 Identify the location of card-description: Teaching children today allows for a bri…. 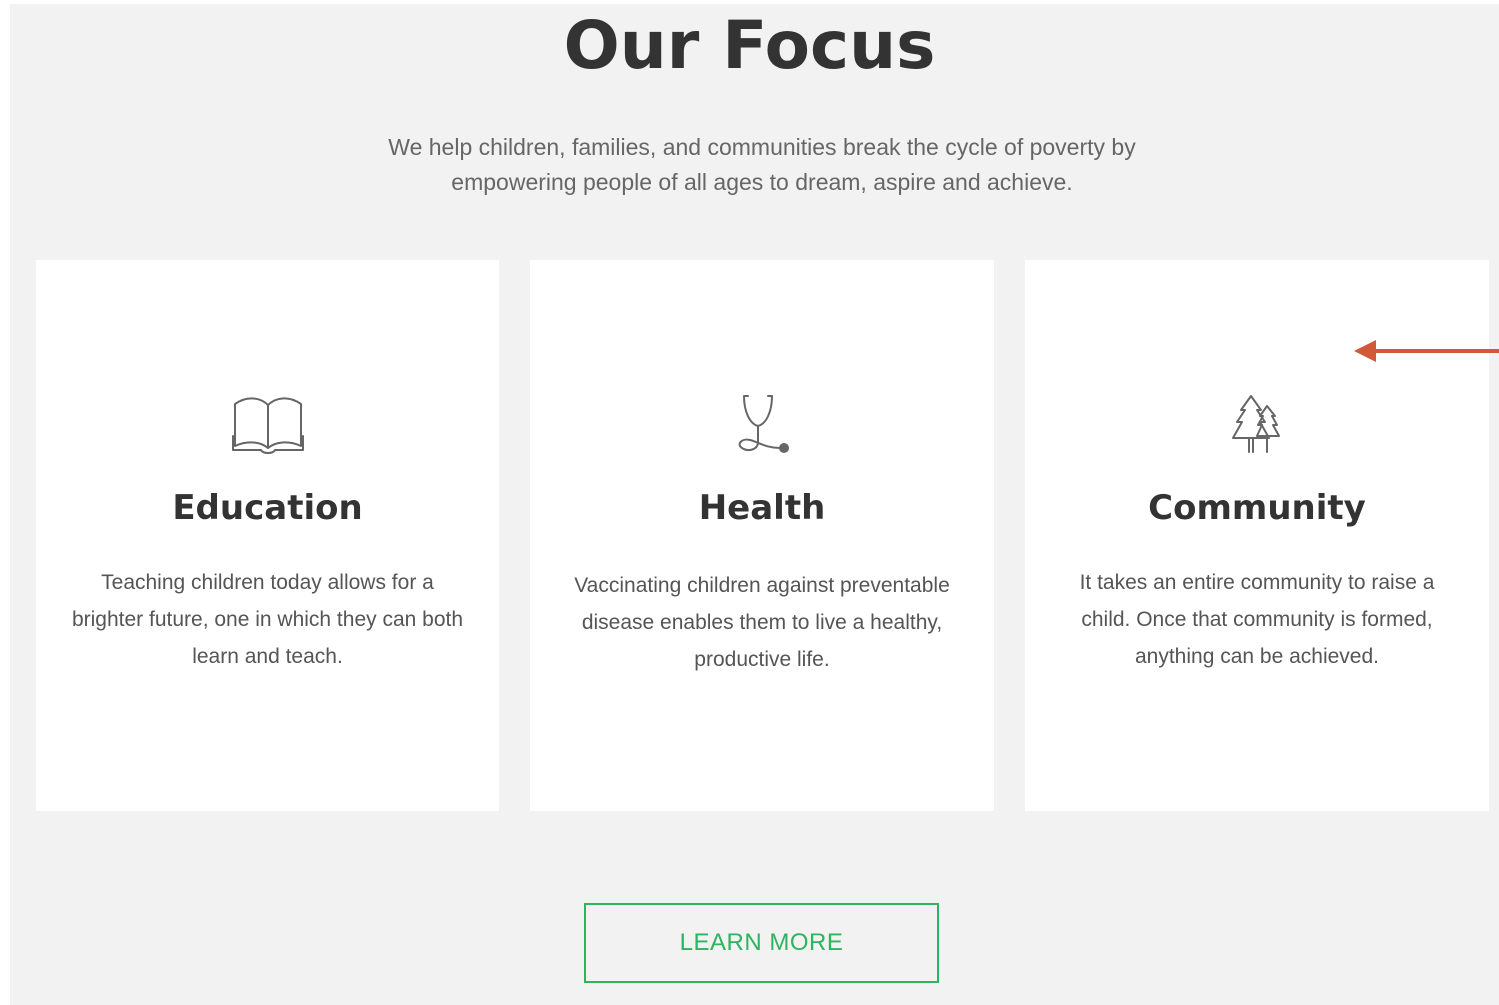
(267, 619).